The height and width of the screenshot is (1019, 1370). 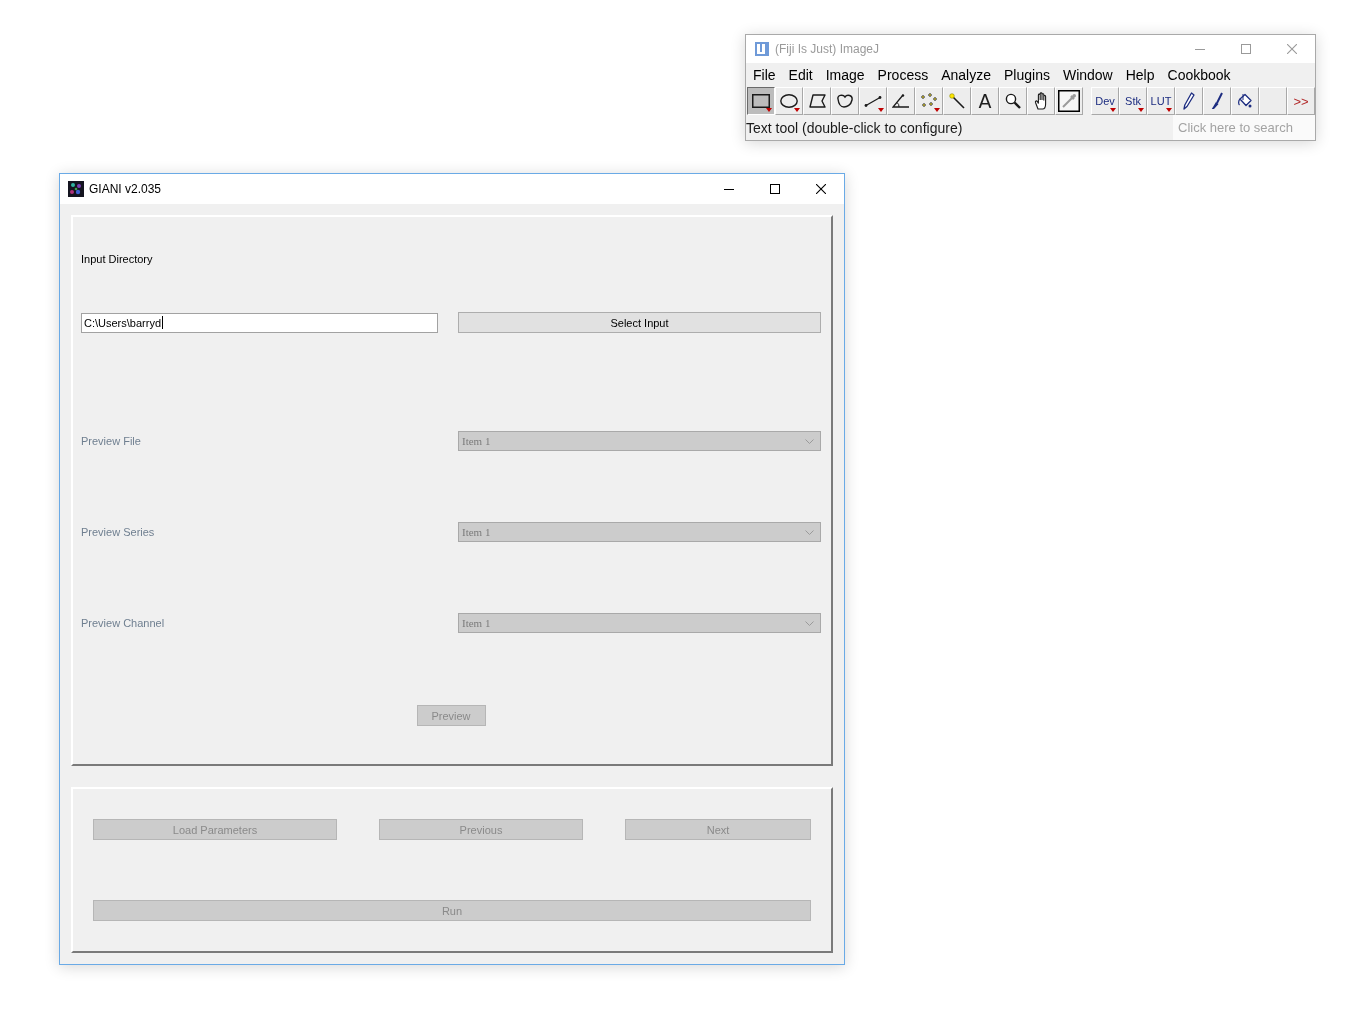 What do you see at coordinates (845, 75) in the screenshot?
I see `menu-item: Image` at bounding box center [845, 75].